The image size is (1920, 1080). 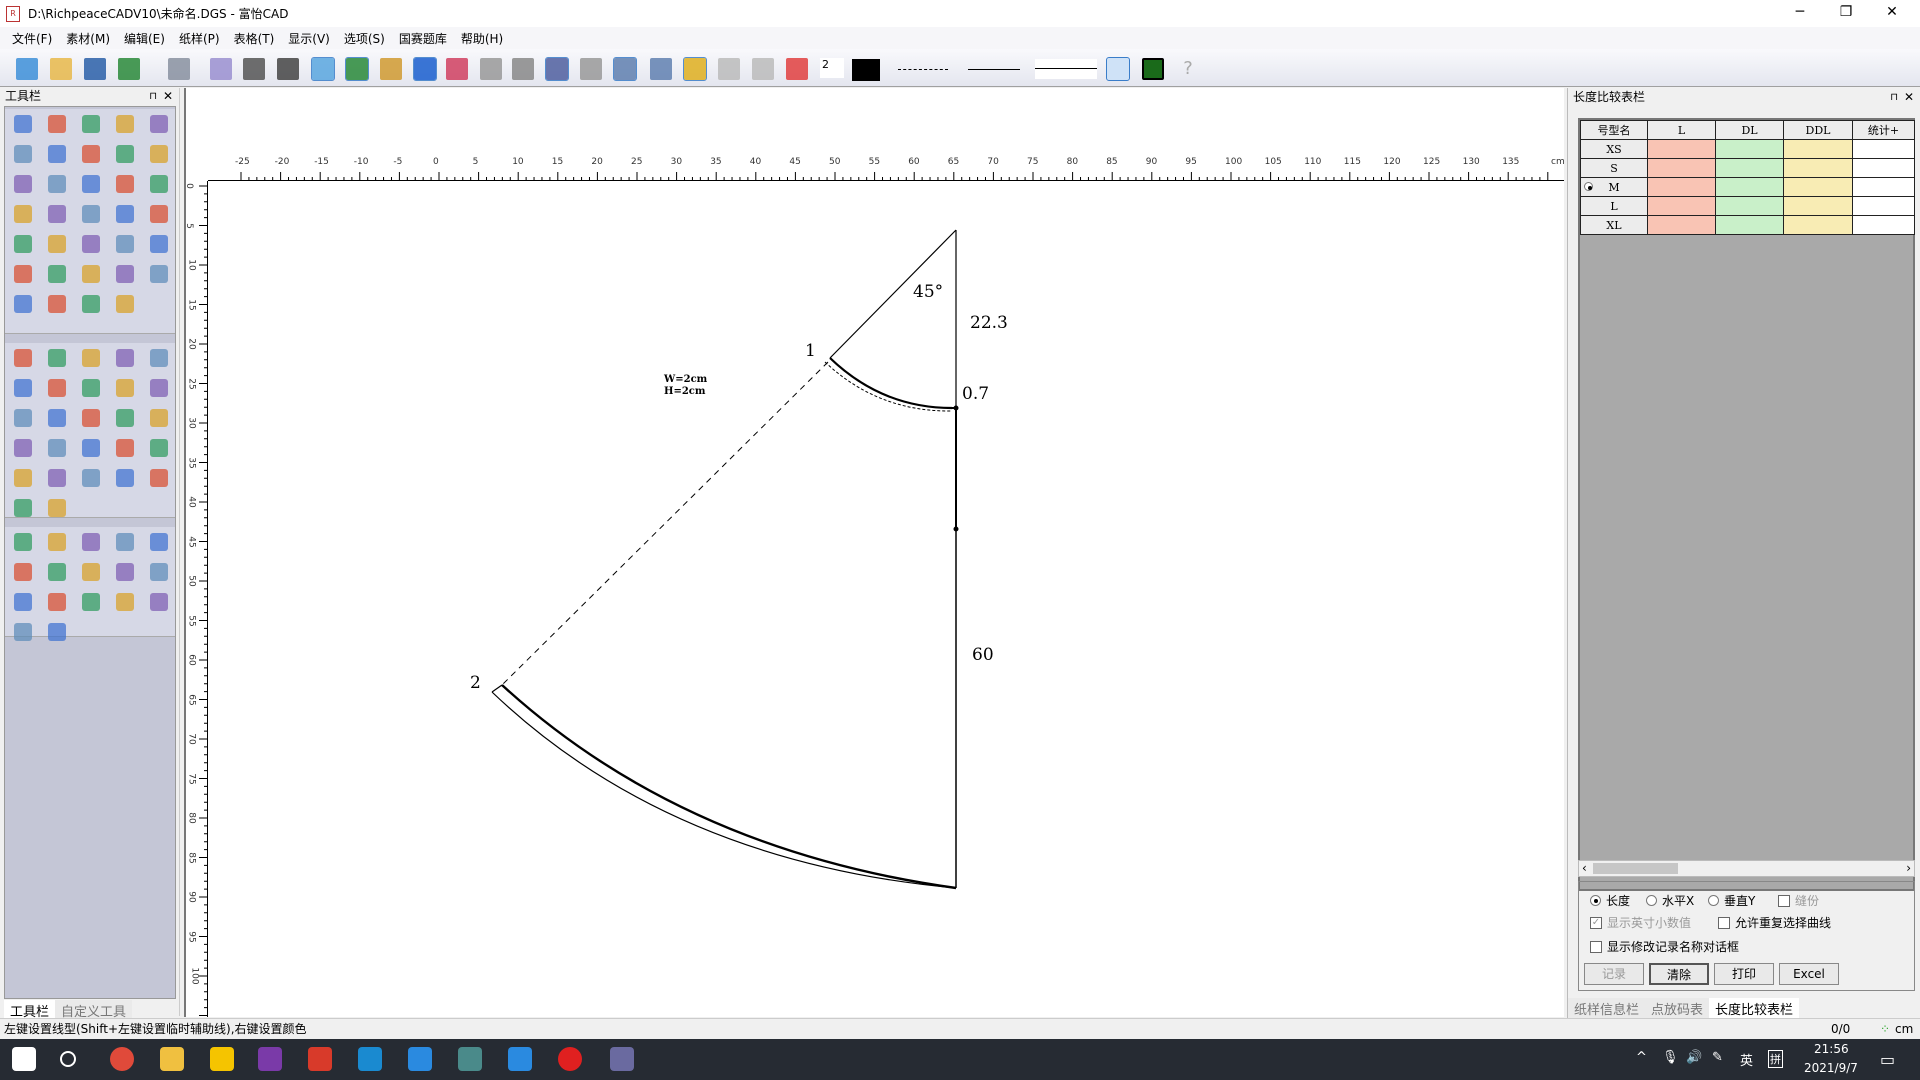 What do you see at coordinates (91, 418) in the screenshot?
I see `rotate-piece-icon` at bounding box center [91, 418].